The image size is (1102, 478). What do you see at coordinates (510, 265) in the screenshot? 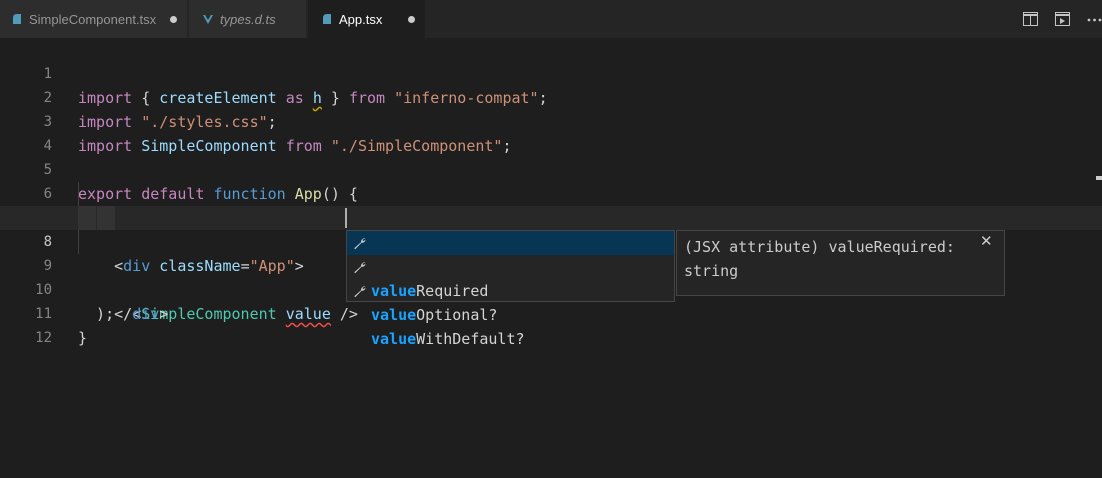
I see `suggestion-item: valueRequired` at bounding box center [510, 265].